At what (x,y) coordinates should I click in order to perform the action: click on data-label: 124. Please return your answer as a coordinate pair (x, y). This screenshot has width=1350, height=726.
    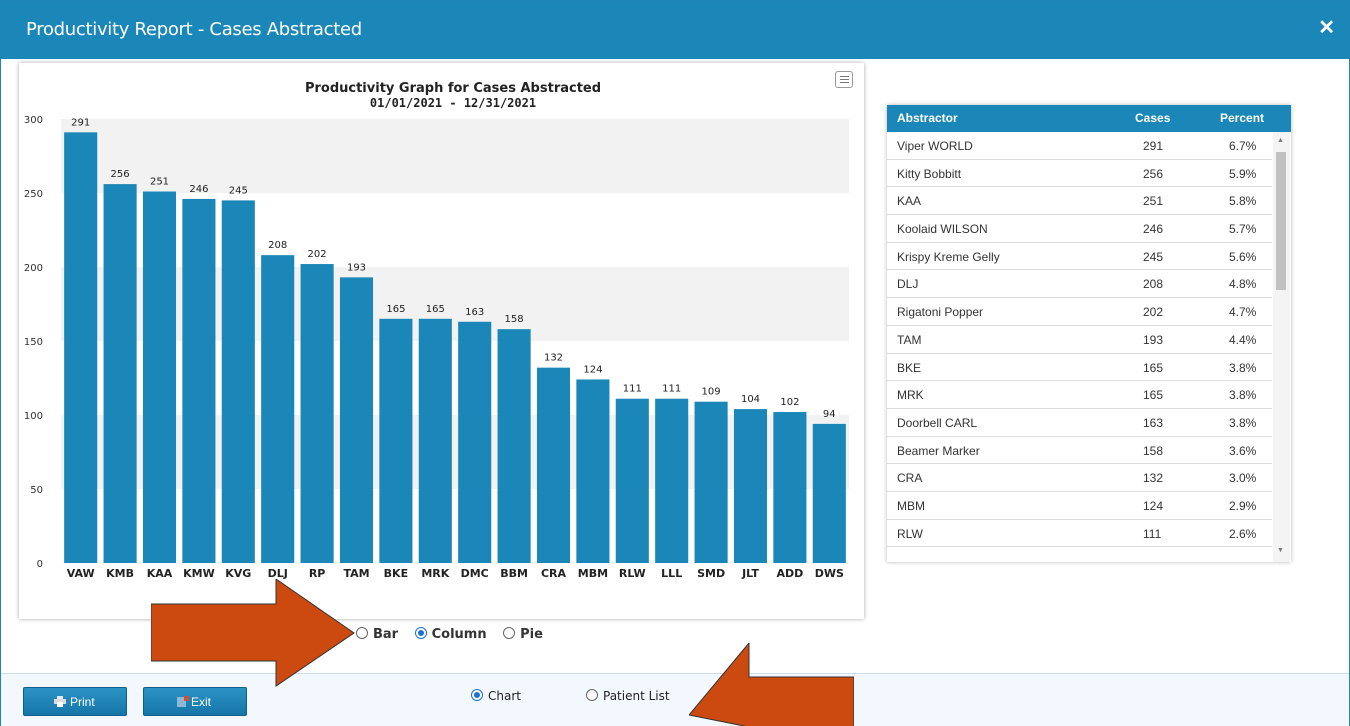
    Looking at the image, I should click on (592, 369).